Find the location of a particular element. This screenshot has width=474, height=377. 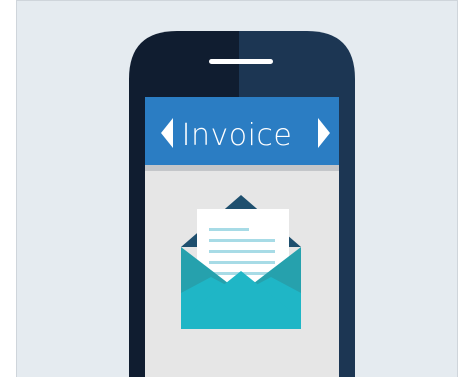

speaker-slot is located at coordinates (241, 61).